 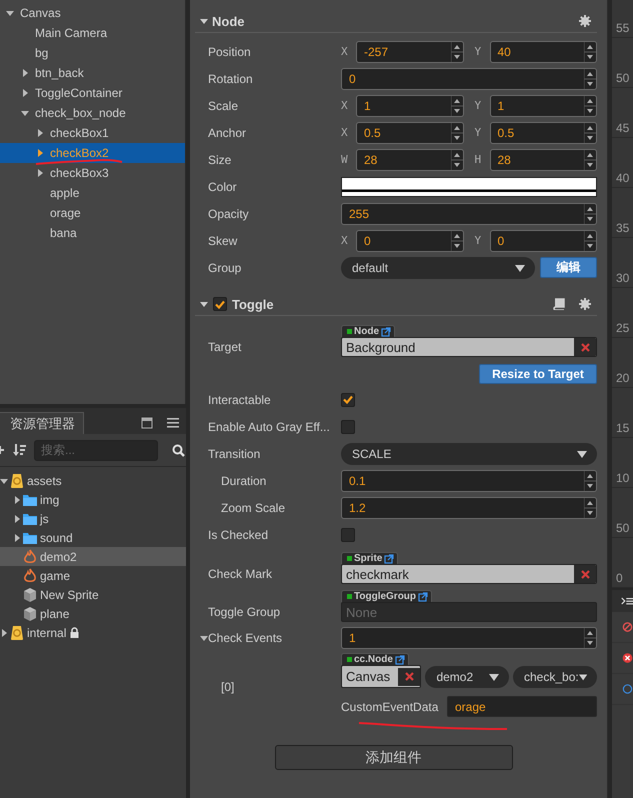 What do you see at coordinates (627, 601) in the screenshot?
I see `console-icon` at bounding box center [627, 601].